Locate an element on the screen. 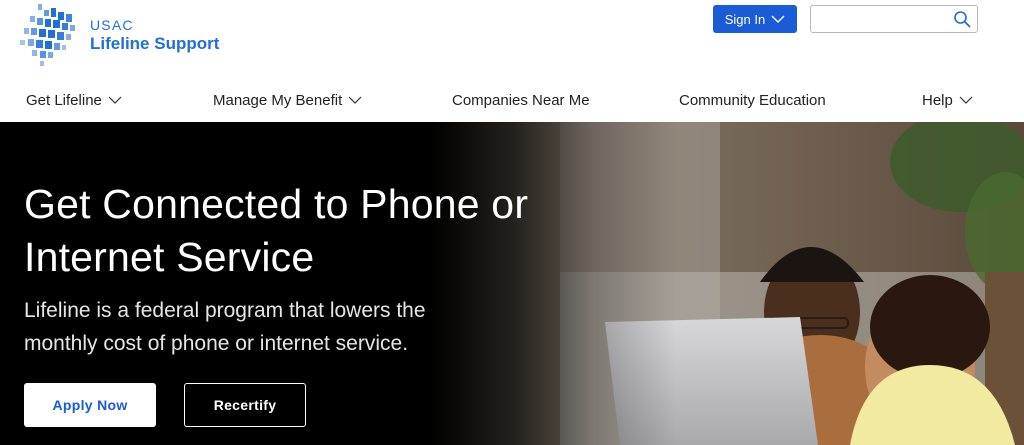 The height and width of the screenshot is (445, 1024). usac-logo-icon is located at coordinates (47, 35).